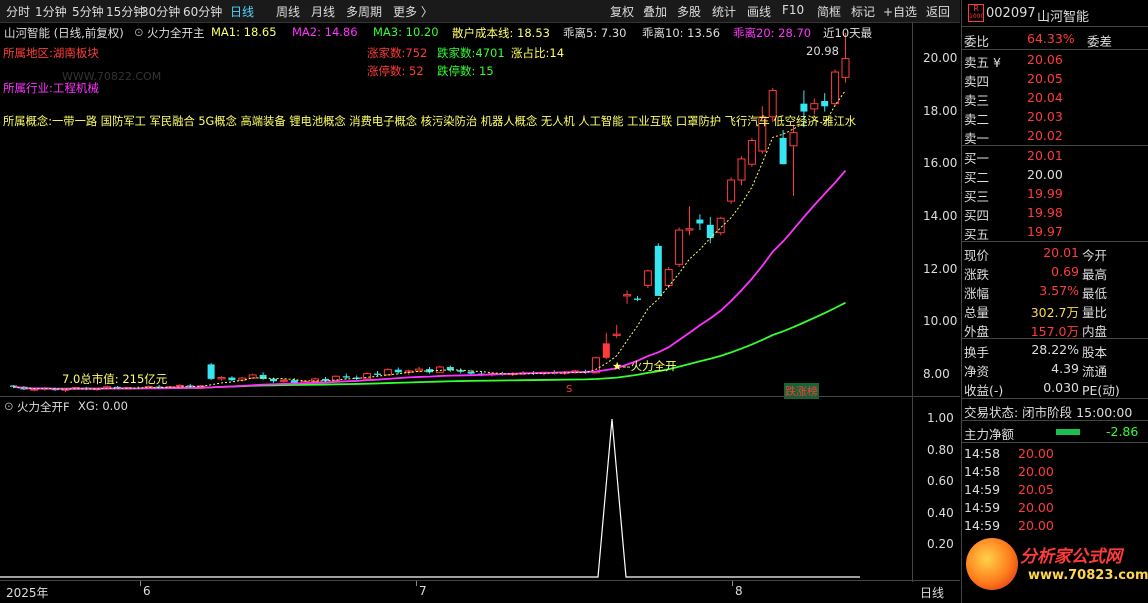 The image size is (1148, 603). I want to click on toolbar-button-1: 叠加, so click(655, 11).